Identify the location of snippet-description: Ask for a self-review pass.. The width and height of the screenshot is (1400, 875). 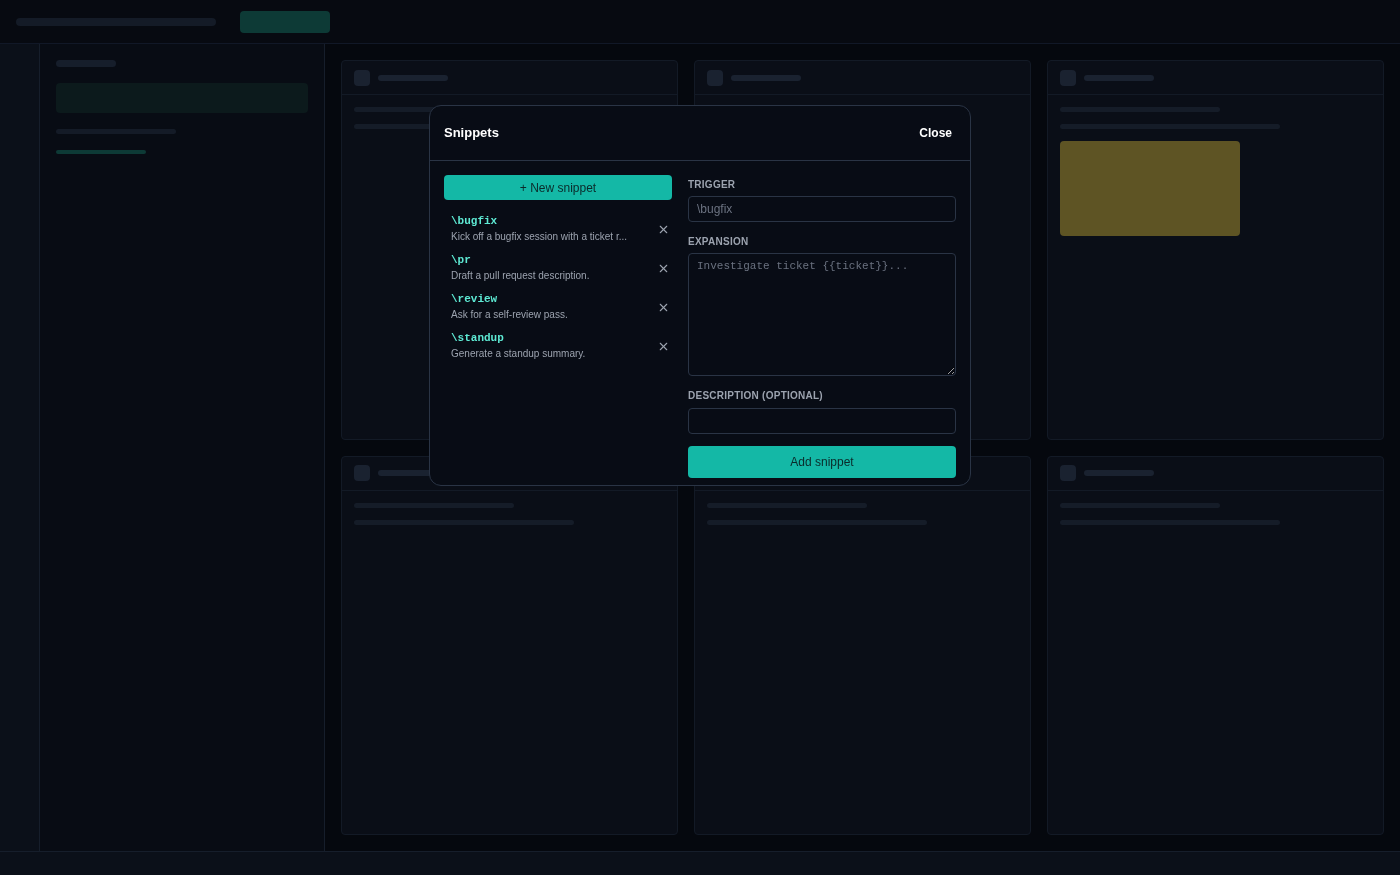
(509, 314).